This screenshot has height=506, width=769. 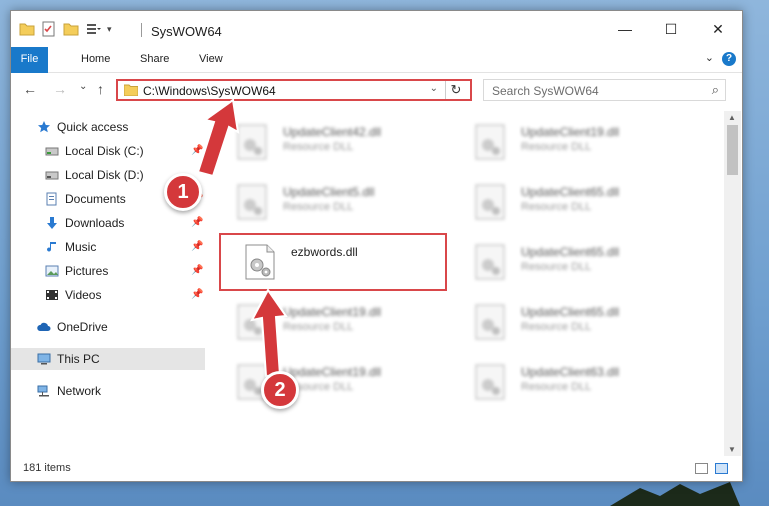 What do you see at coordinates (100, 89) in the screenshot?
I see `up-button: ↑` at bounding box center [100, 89].